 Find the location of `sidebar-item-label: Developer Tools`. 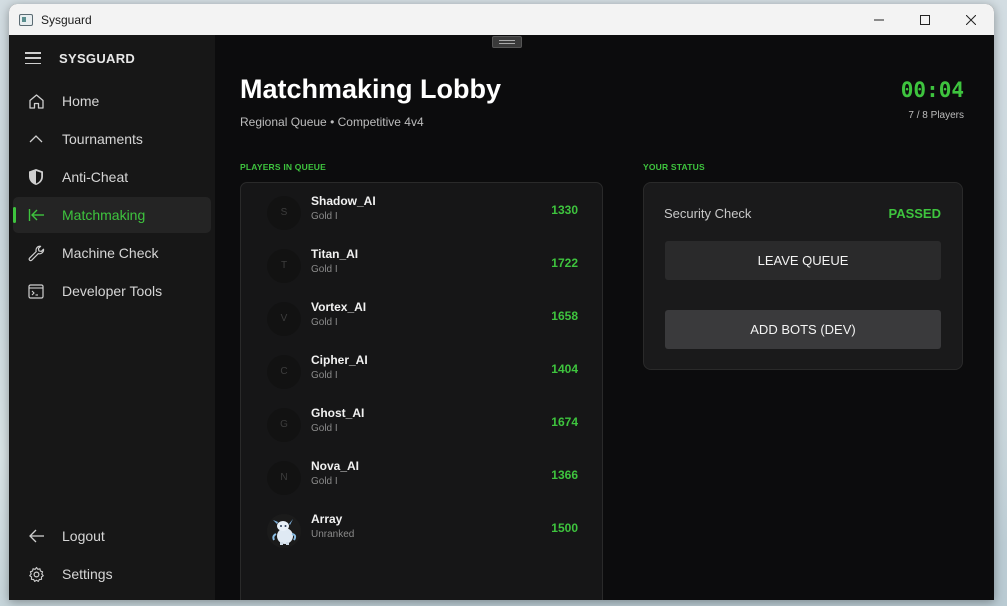

sidebar-item-label: Developer Tools is located at coordinates (112, 291).